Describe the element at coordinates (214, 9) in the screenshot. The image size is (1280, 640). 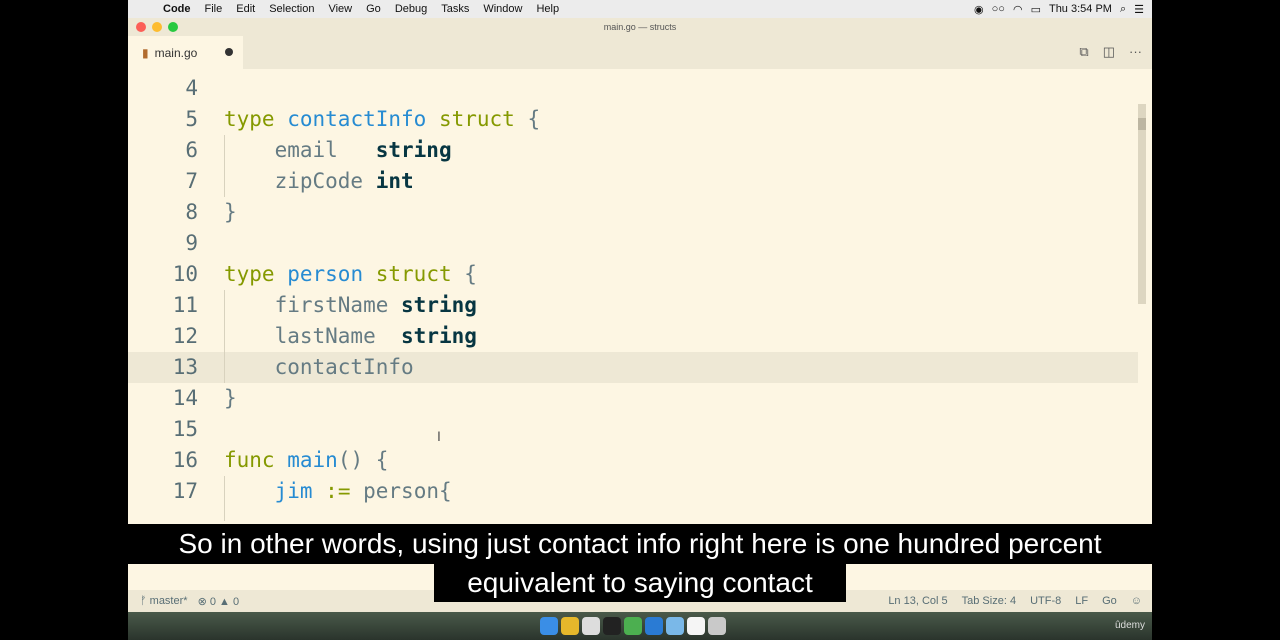
I see `menu-file: File` at that location.